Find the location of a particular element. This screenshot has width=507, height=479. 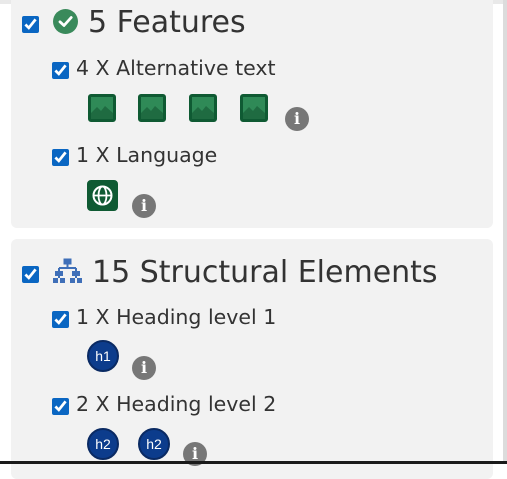

structural-checkbox is located at coordinates (30, 274).